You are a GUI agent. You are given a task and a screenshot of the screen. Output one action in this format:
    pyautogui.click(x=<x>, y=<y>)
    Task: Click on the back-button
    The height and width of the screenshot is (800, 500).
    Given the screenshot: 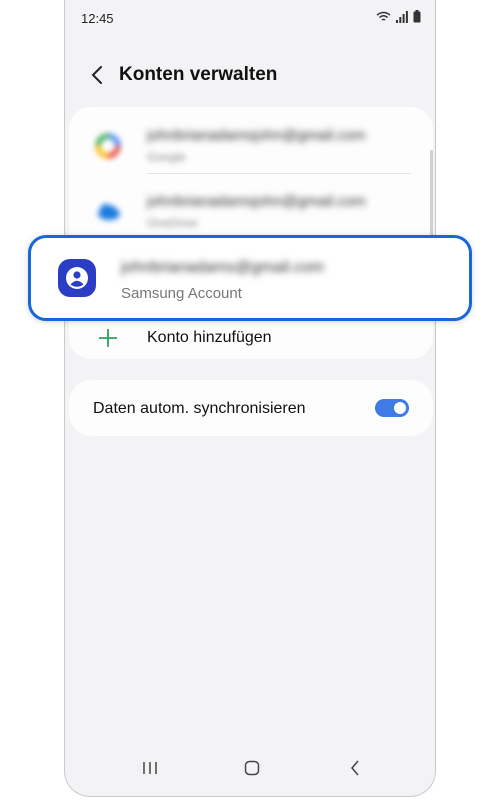 What is the action you would take?
    pyautogui.click(x=97, y=75)
    